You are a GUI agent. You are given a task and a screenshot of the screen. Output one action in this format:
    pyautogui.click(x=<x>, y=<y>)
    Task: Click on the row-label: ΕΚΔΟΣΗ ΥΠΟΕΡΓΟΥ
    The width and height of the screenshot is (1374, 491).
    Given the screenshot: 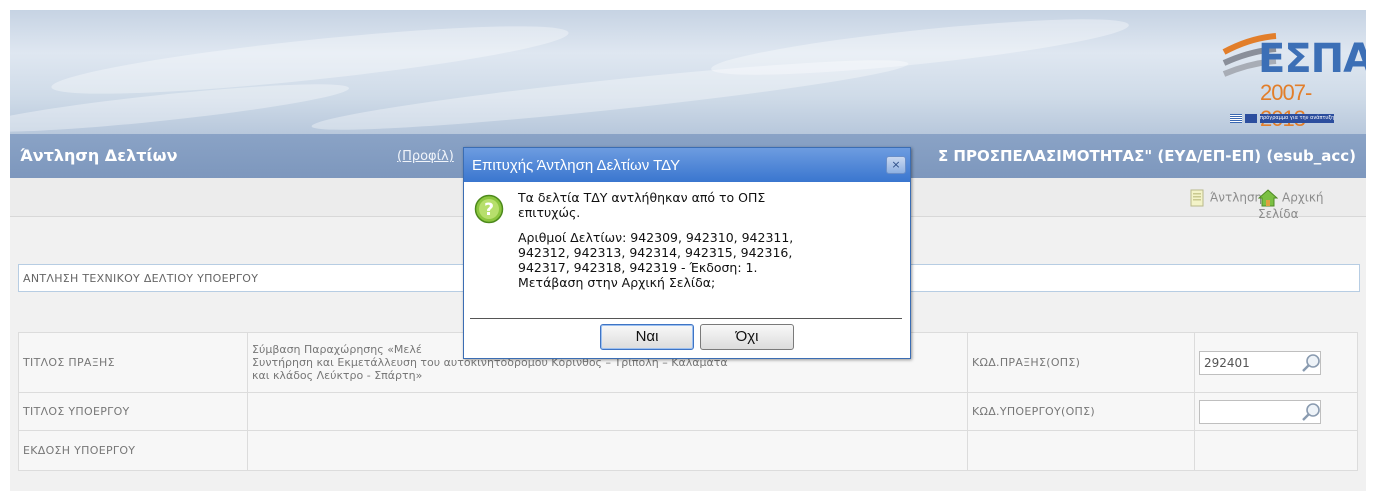 What is the action you would take?
    pyautogui.click(x=133, y=450)
    